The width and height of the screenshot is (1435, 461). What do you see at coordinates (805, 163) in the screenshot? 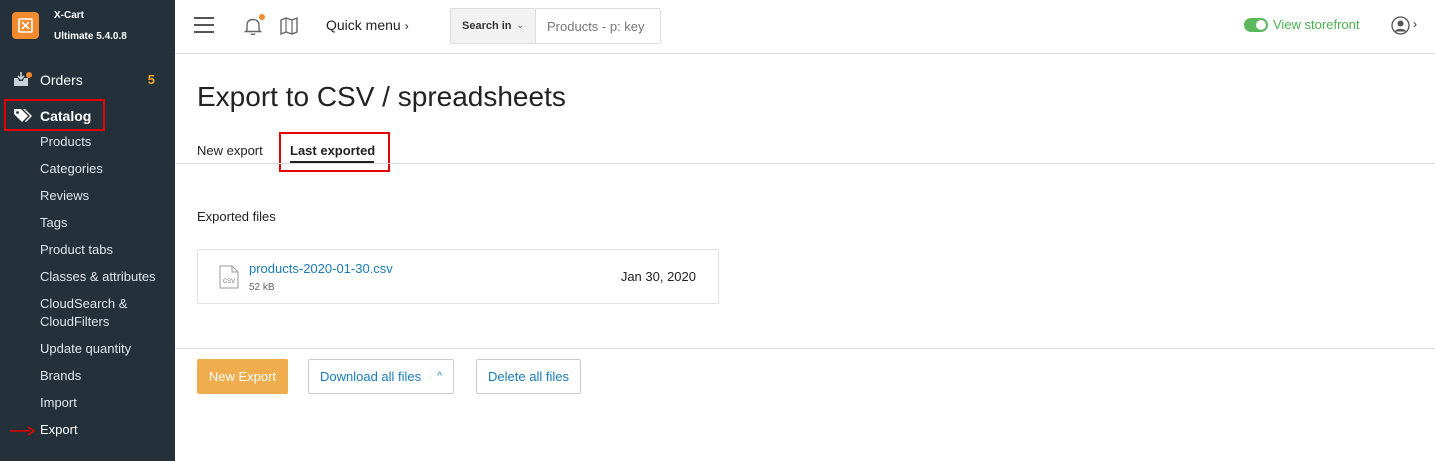
I see `tabs-divider` at bounding box center [805, 163].